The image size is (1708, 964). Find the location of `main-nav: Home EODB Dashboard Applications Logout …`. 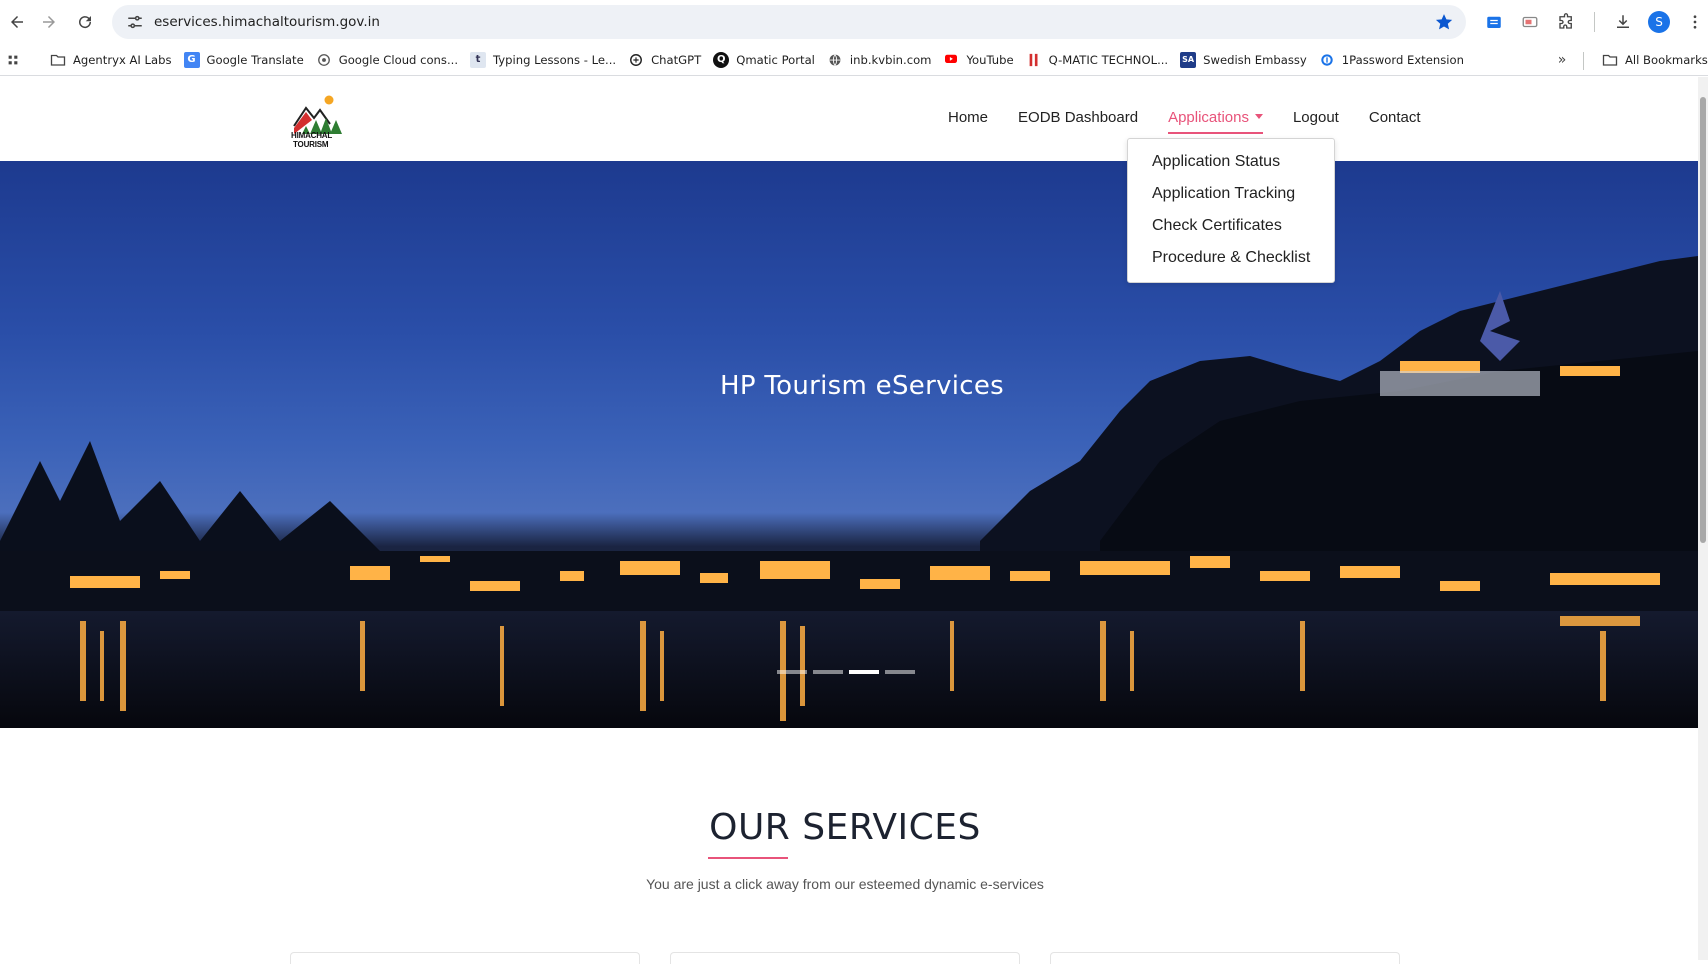

main-nav: Home EODB Dashboard Applications Logout … is located at coordinates (1199, 121).